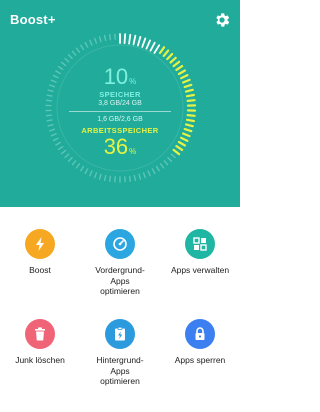 This screenshot has width=320, height=412. Describe the element at coordinates (120, 111) in the screenshot. I see `gauge-divider` at that location.